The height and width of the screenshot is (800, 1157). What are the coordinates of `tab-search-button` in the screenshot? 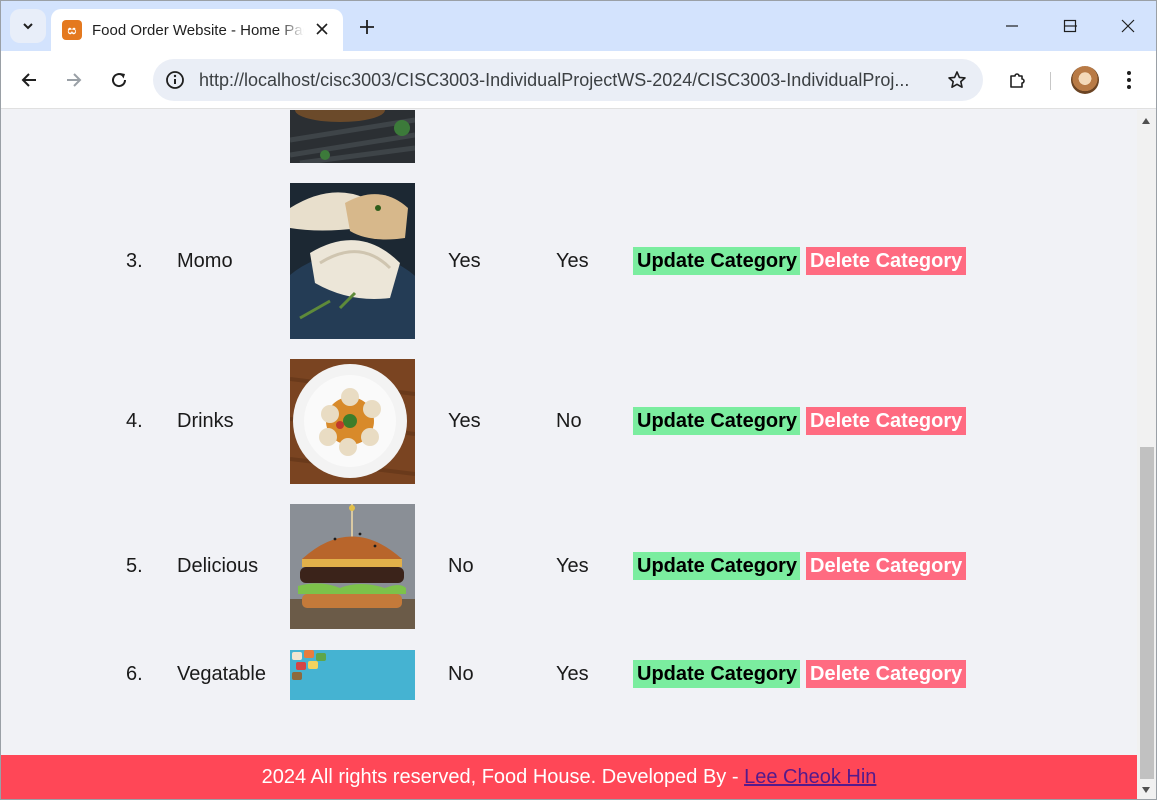 It's located at (28, 26).